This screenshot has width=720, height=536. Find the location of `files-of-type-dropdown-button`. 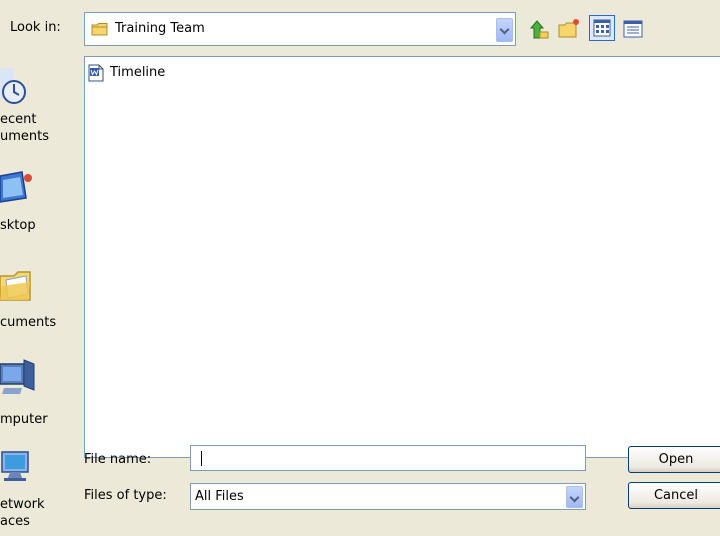

files-of-type-dropdown-button is located at coordinates (574, 497).